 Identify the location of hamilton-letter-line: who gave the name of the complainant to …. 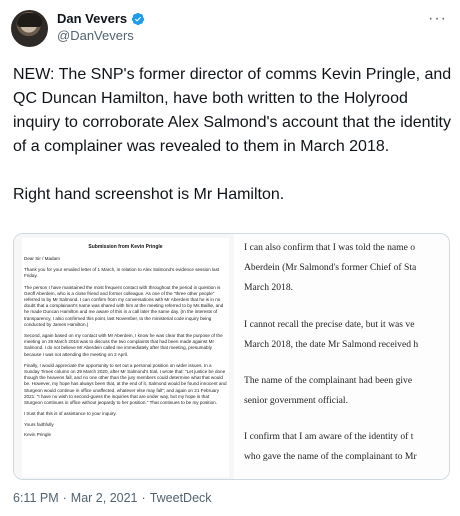
(330, 456).